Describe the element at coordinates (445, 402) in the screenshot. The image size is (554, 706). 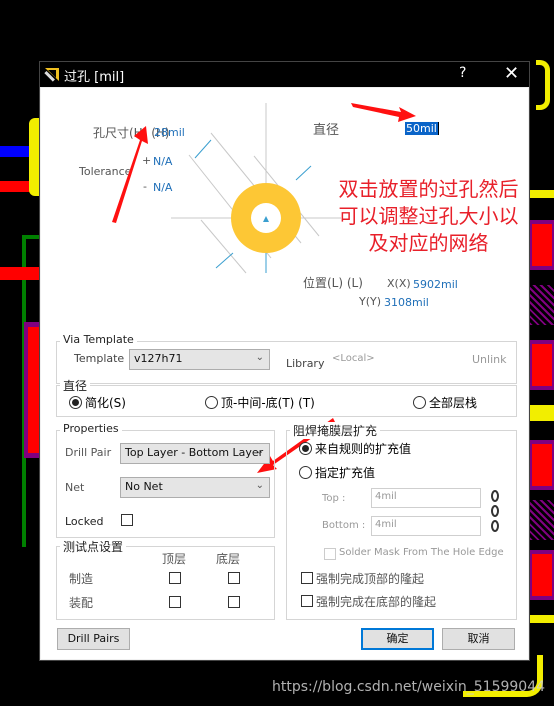
I see `radio-full-stack: 全部层栈` at that location.